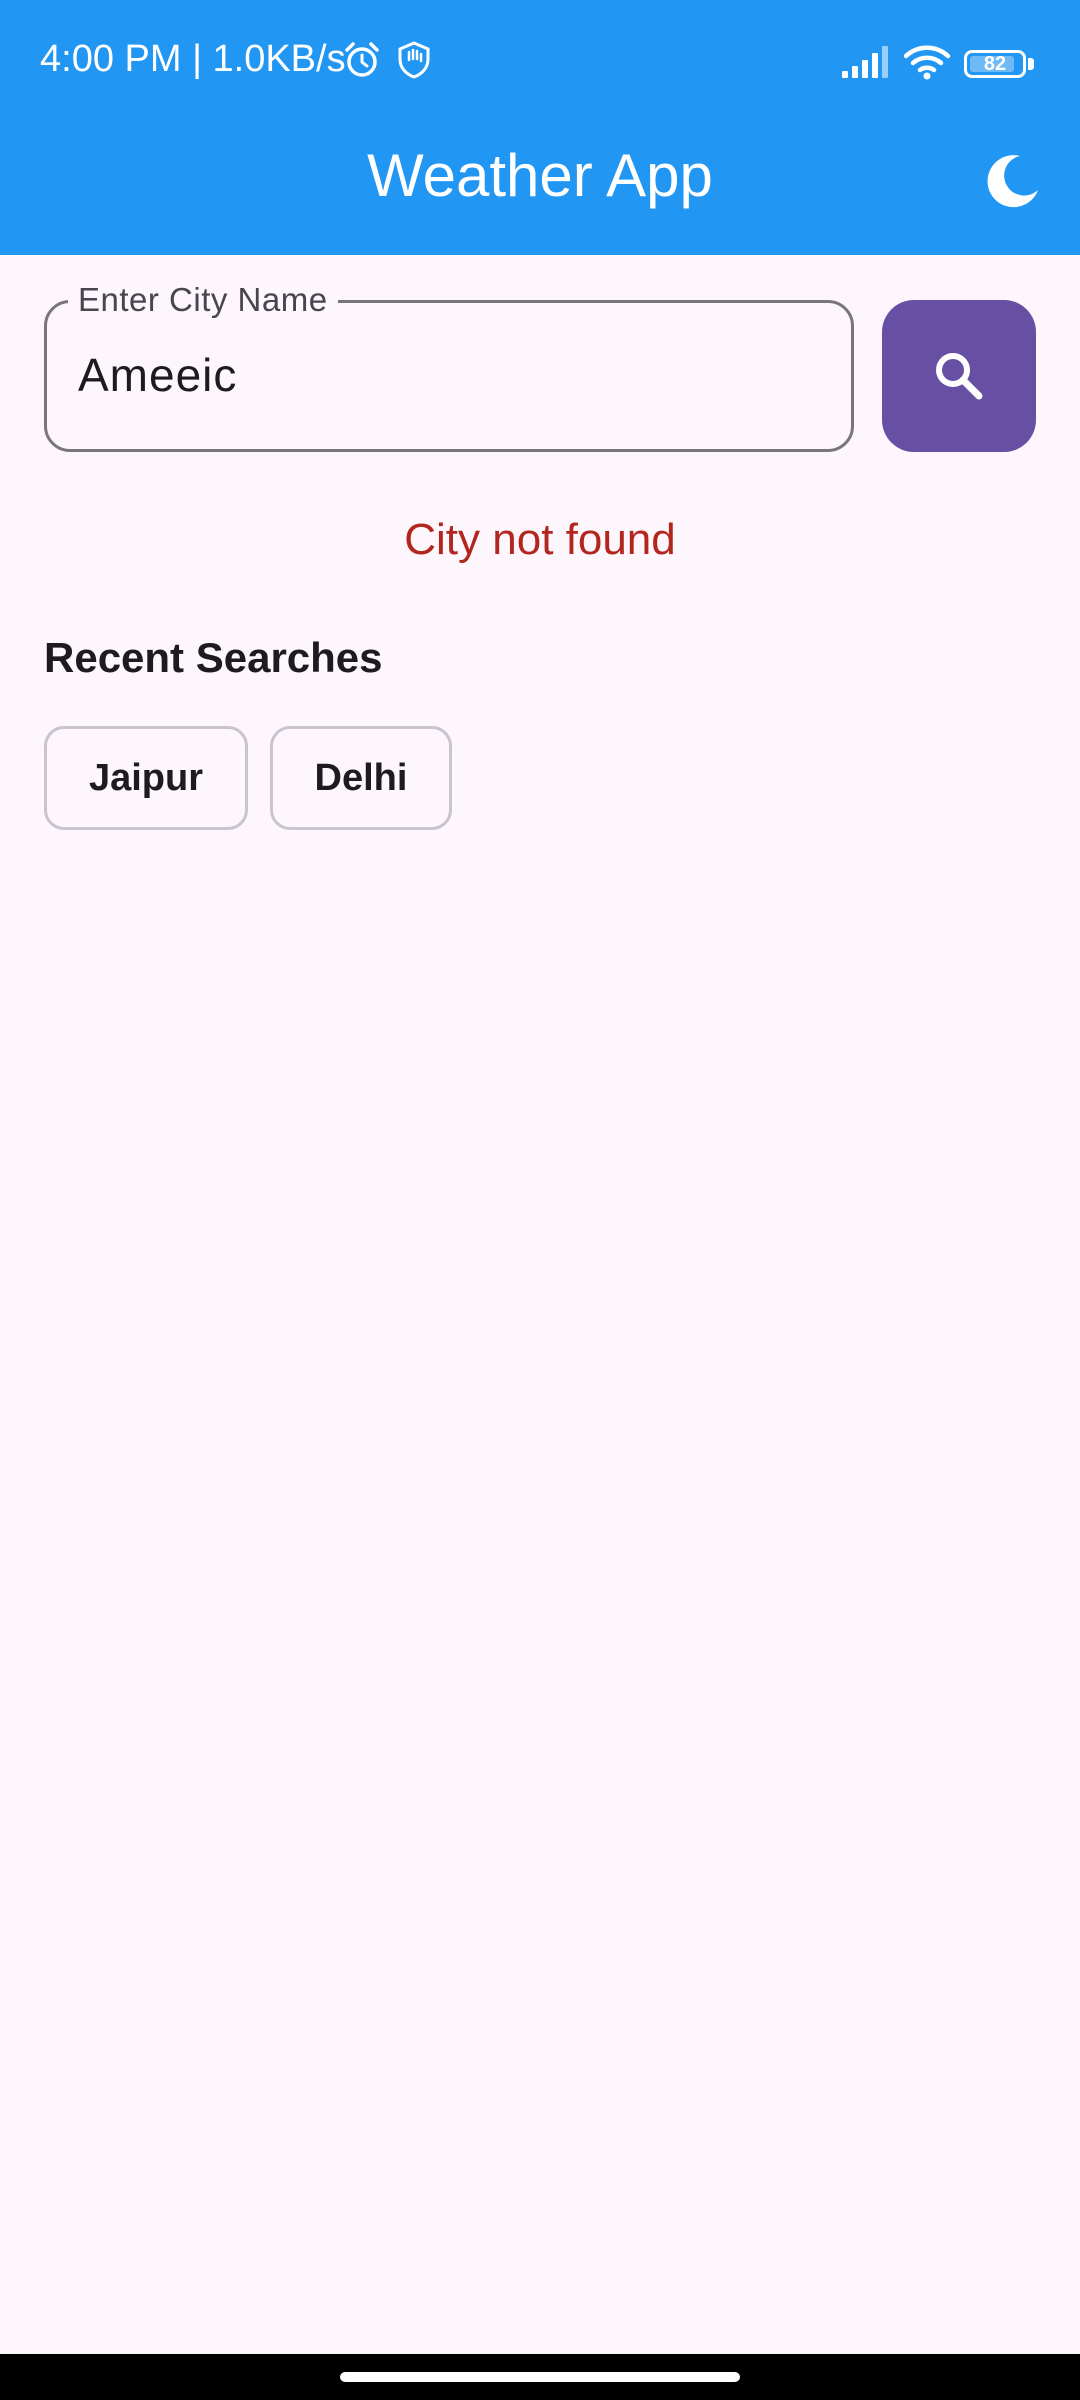 This screenshot has width=1080, height=2400. I want to click on recent-chip-delhi: Delhi, so click(361, 778).